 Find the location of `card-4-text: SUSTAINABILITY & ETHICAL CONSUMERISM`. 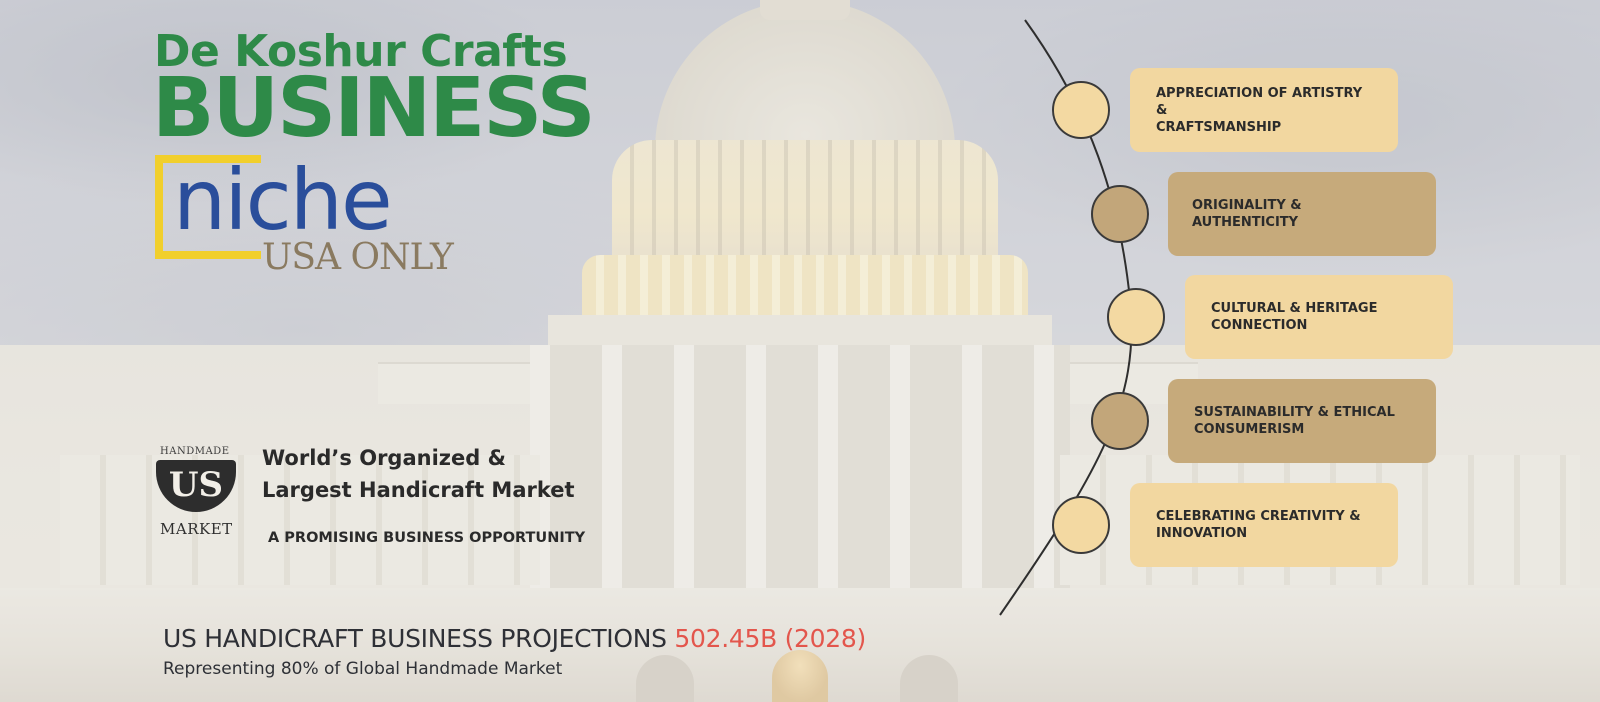

card-4-text: SUSTAINABILITY & ETHICAL CONSUMERISM is located at coordinates (1294, 421).